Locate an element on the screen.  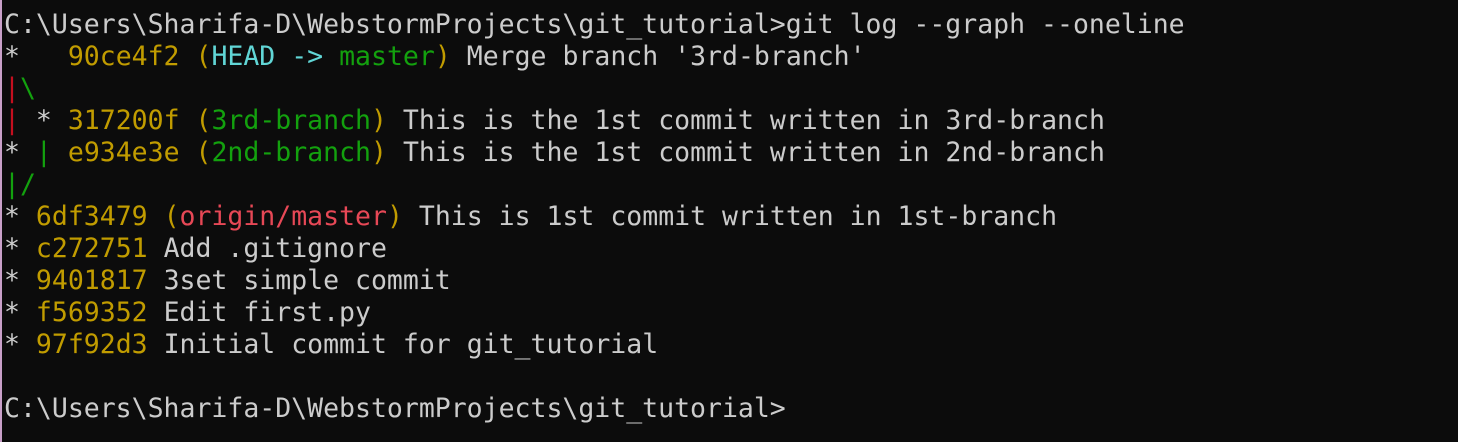
terminal-text-segment: 6df3479 is located at coordinates (91, 216).